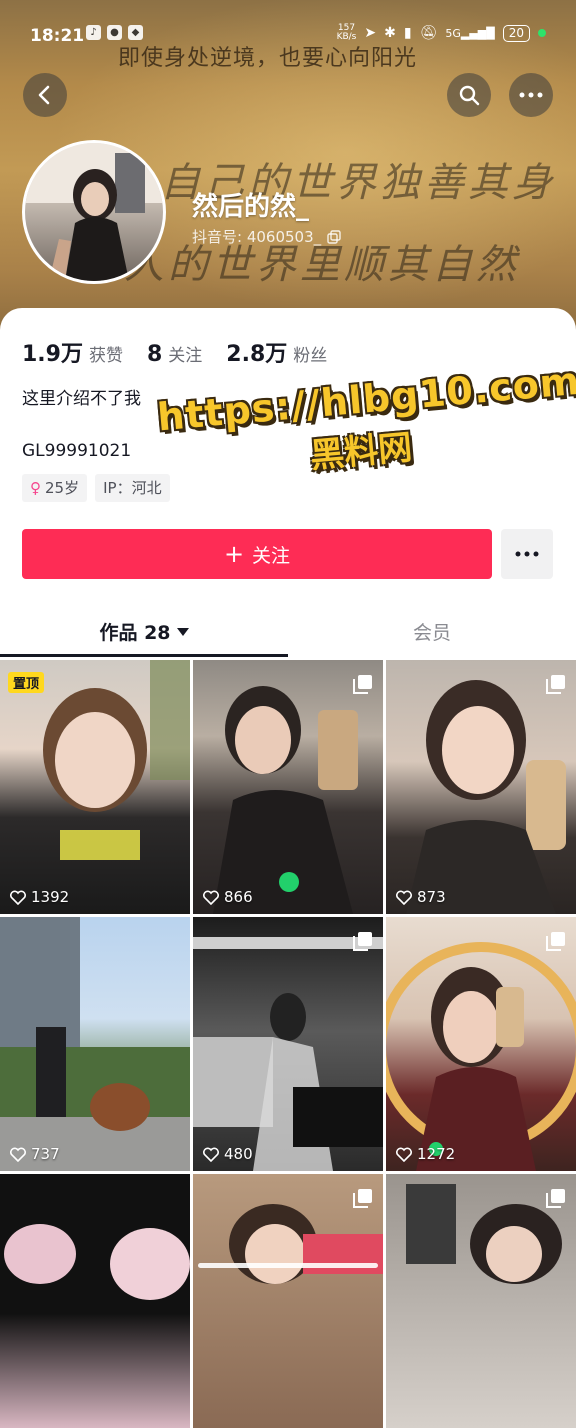 Image resolution: width=576 pixels, height=1428 pixels. What do you see at coordinates (516, 33) in the screenshot?
I see `battery-icon: 20` at bounding box center [516, 33].